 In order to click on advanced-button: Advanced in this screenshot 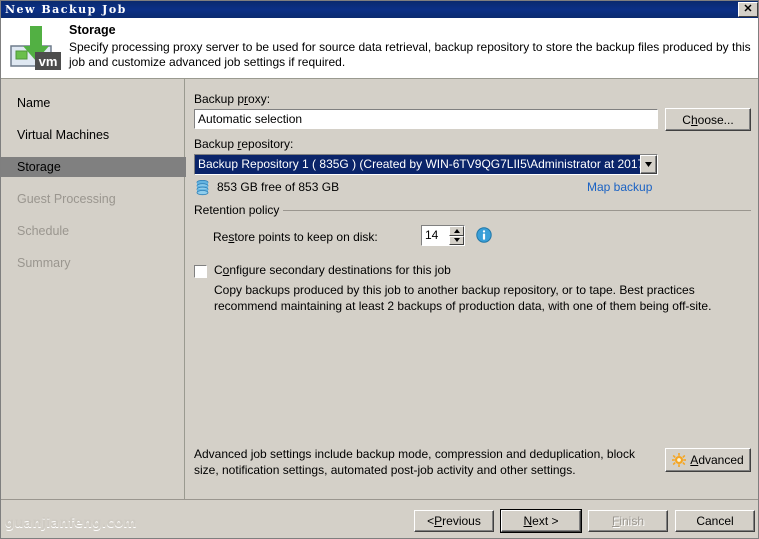, I will do `click(708, 460)`.